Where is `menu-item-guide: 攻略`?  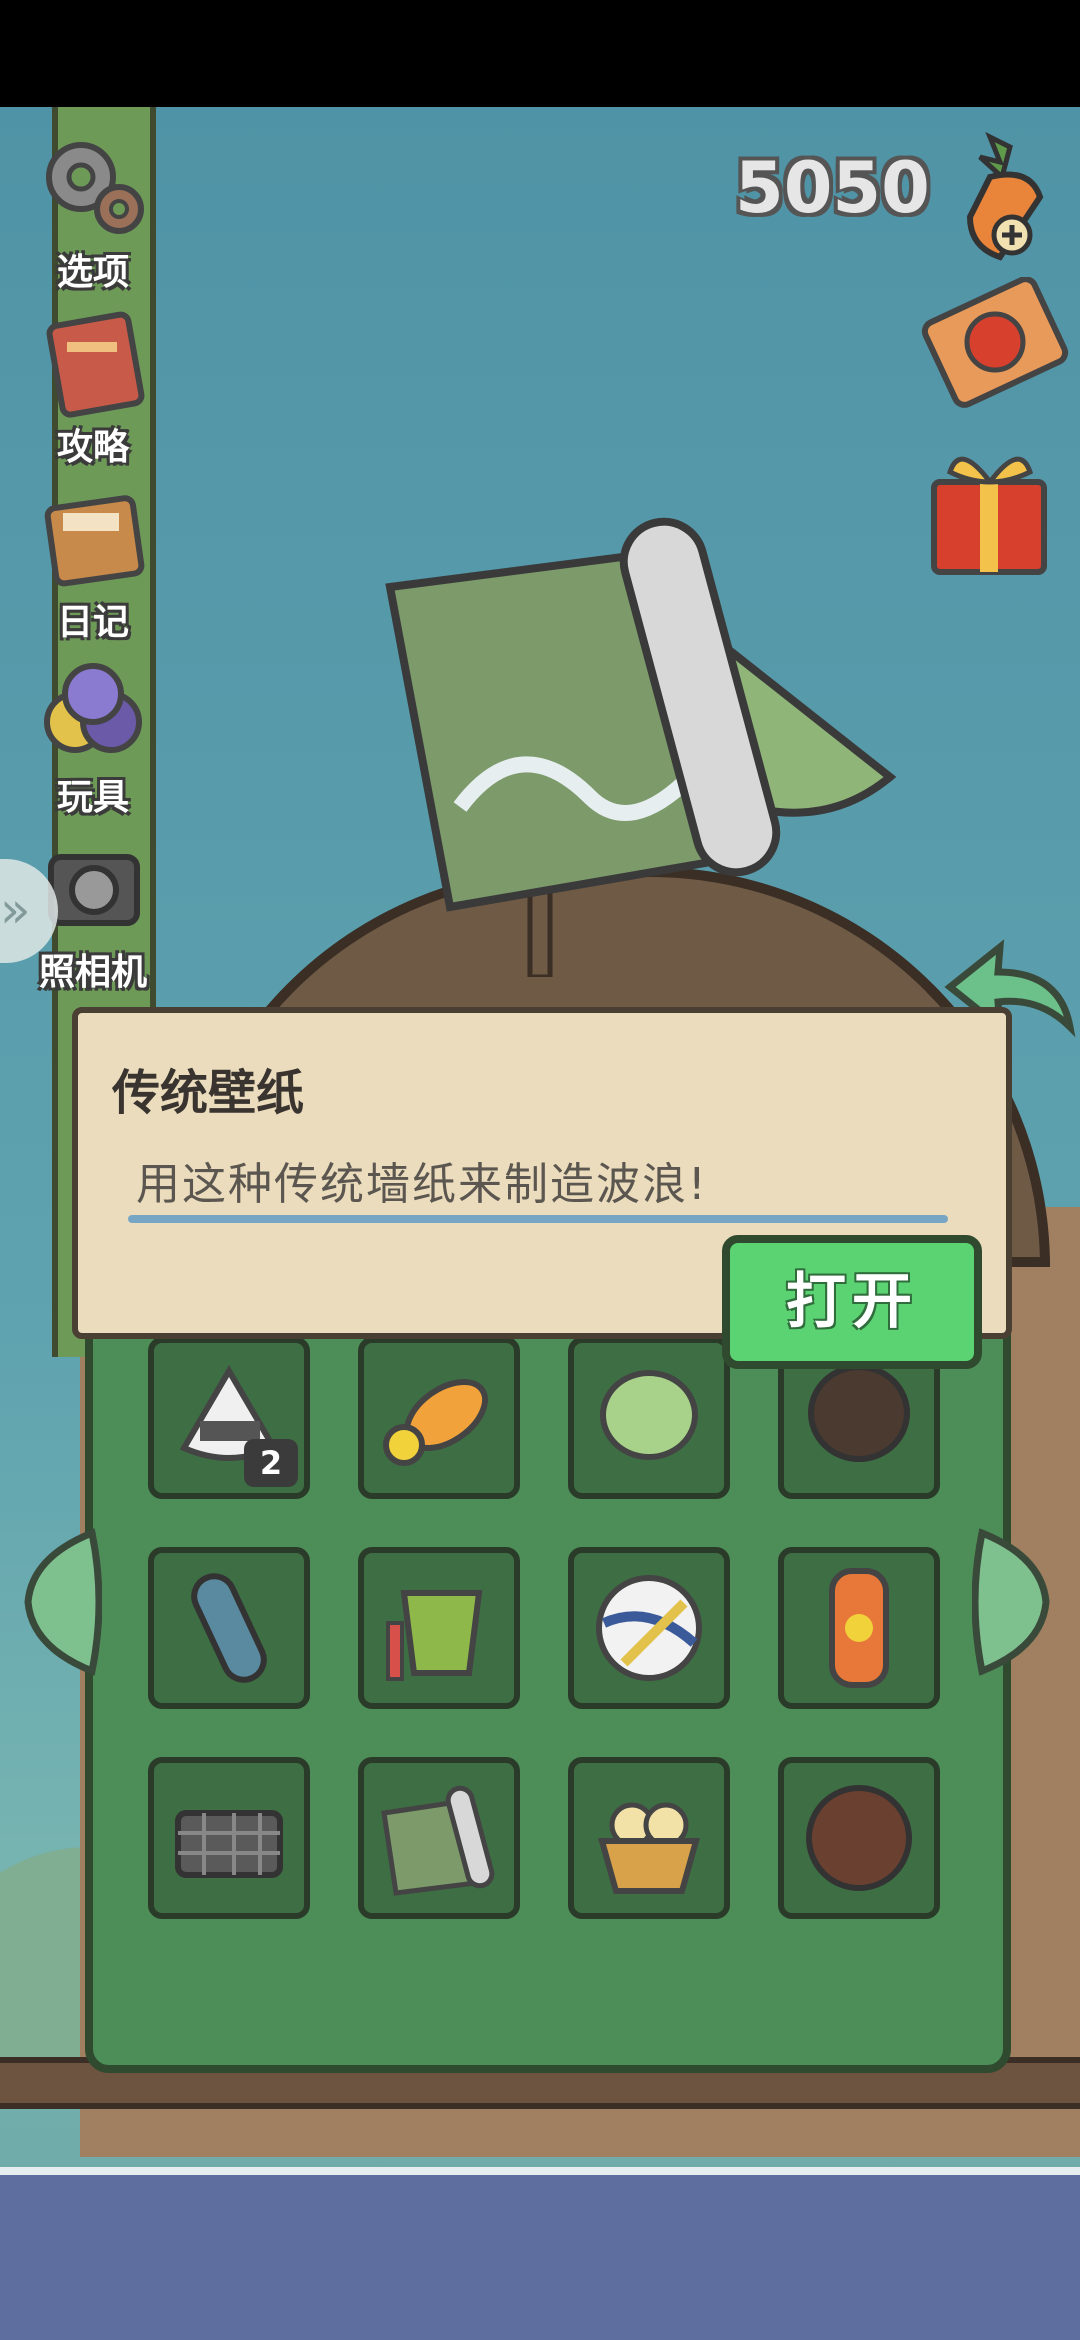
menu-item-guide: 攻略 is located at coordinates (93, 386).